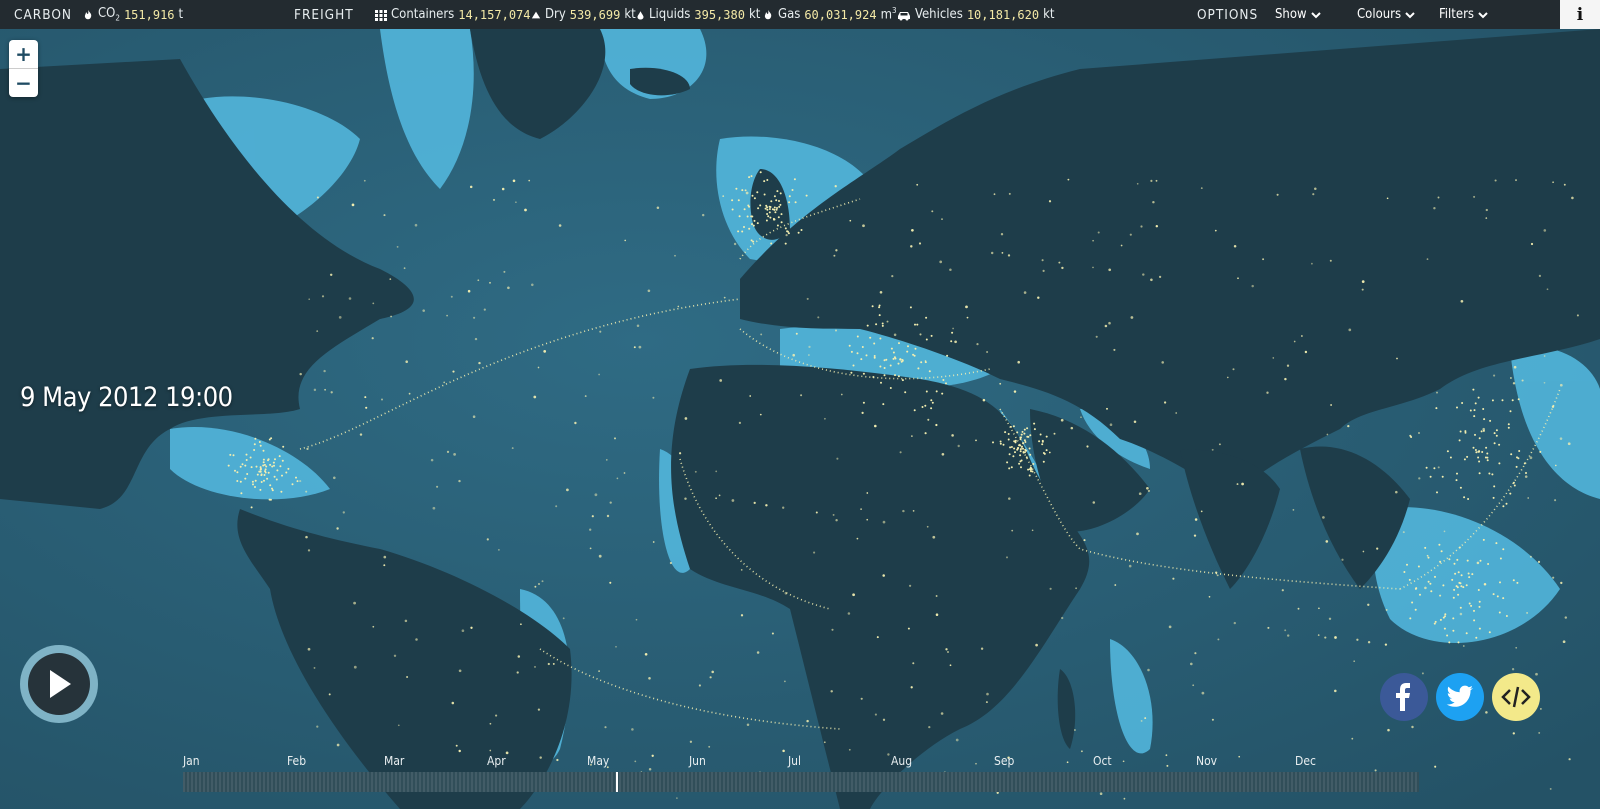  I want to click on embed-code-button, so click(1516, 697).